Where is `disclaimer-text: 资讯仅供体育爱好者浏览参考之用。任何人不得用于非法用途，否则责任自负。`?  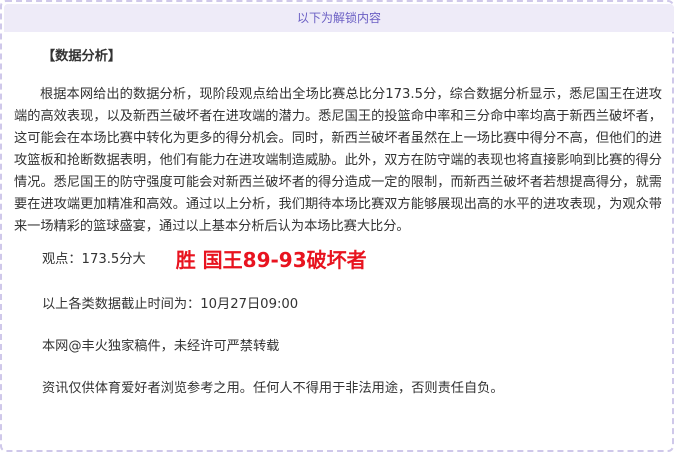
disclaimer-text: 资讯仅供体育爱好者浏览参考之用。任何人不得用于非法用途，否则责任自负。 is located at coordinates (273, 388).